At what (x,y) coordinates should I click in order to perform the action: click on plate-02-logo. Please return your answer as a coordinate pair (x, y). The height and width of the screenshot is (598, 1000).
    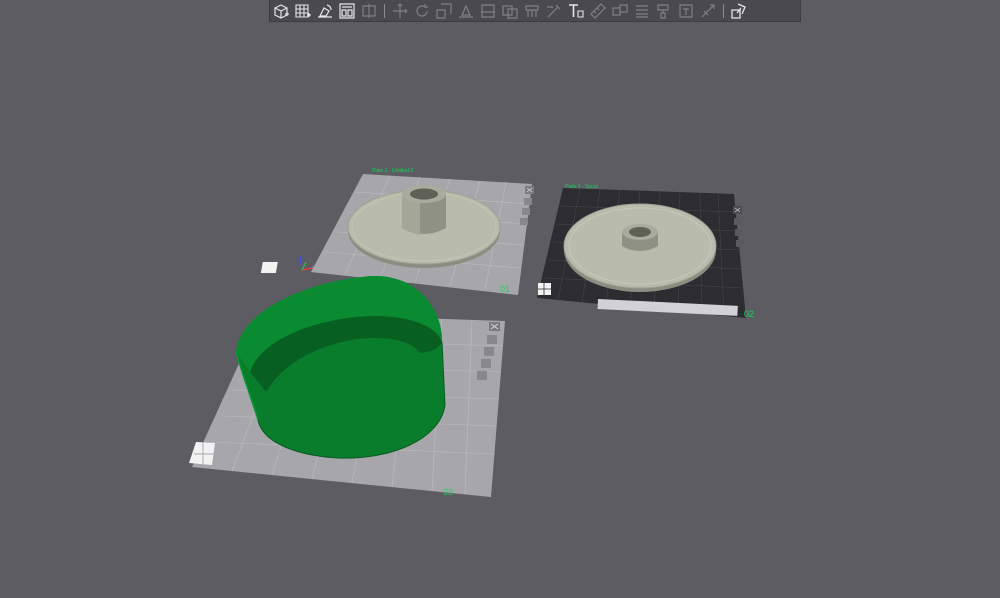
    Looking at the image, I should click on (544, 289).